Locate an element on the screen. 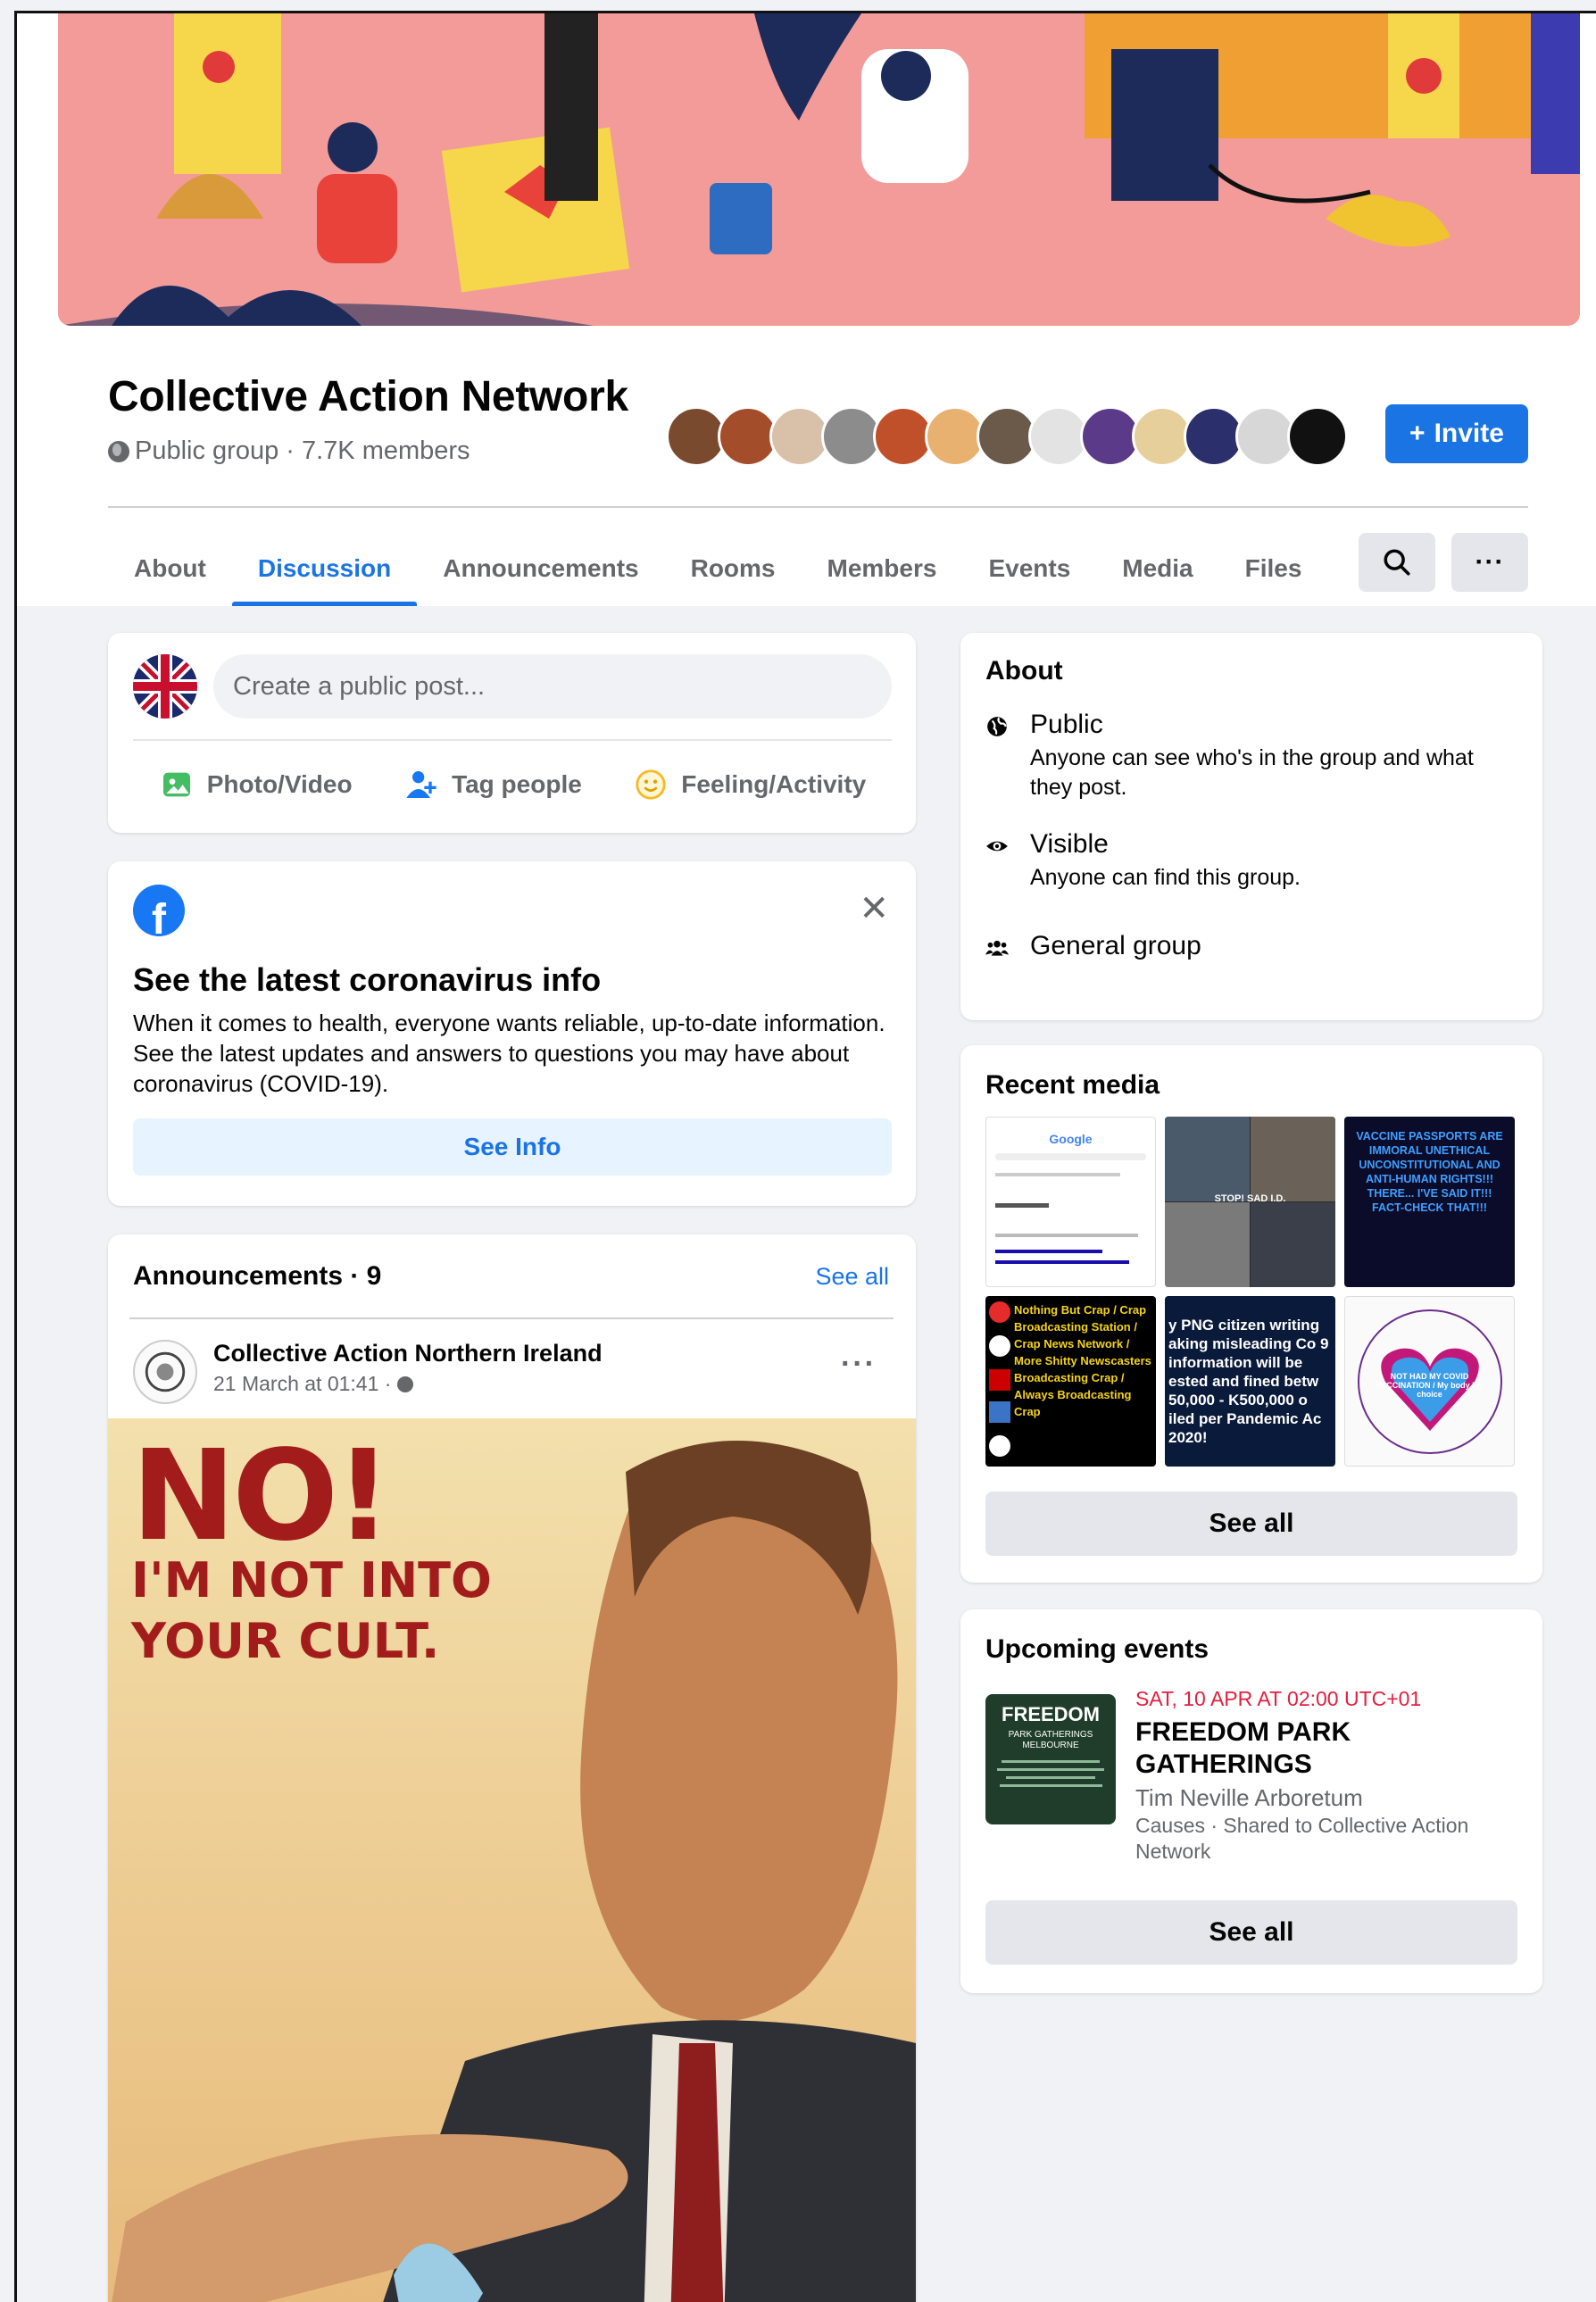  announcements-see-all-link: See all is located at coordinates (852, 1277).